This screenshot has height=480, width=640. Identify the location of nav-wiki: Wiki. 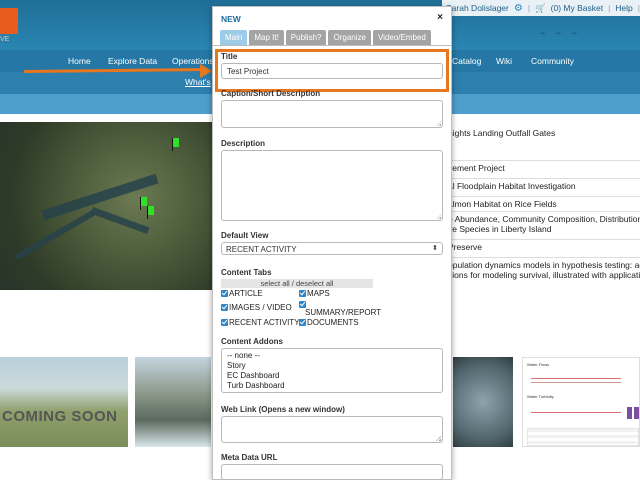
(504, 61).